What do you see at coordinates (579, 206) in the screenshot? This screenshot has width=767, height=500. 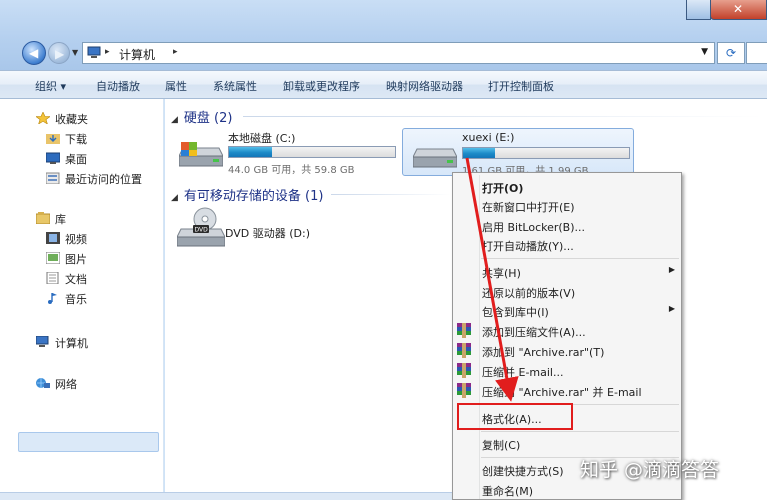 I see `menu-item-open-new-window: 在新窗口中打开(E)` at bounding box center [579, 206].